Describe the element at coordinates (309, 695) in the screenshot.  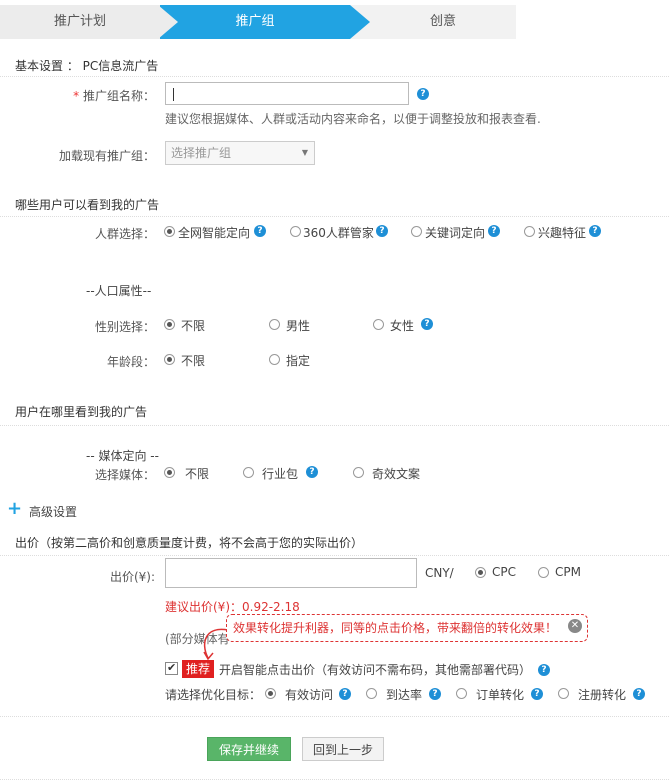
I see `goal-option-label: 有效访问` at that location.